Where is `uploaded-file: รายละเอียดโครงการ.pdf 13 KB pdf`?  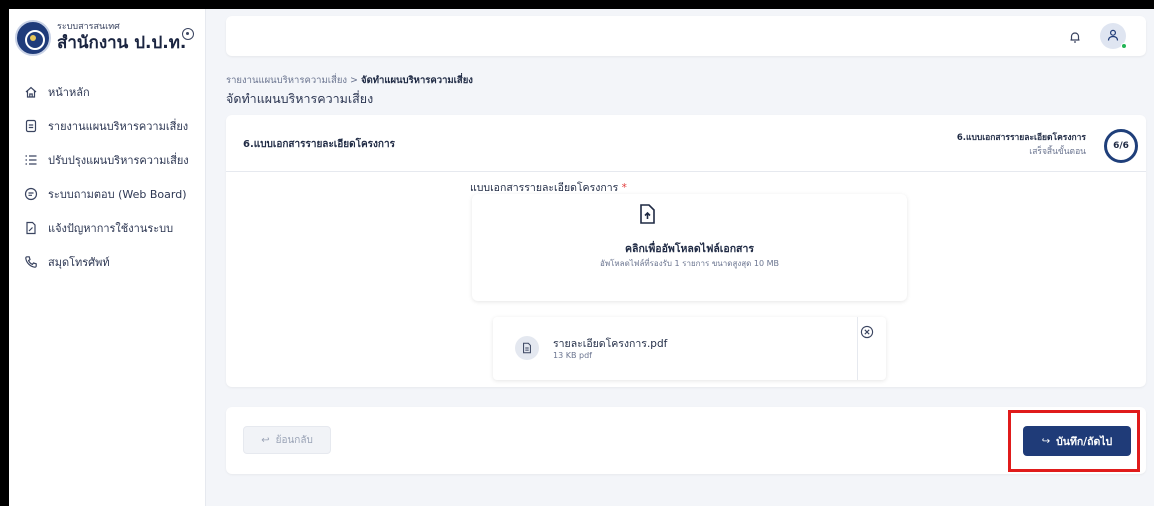
uploaded-file: รายละเอียดโครงการ.pdf 13 KB pdf is located at coordinates (689, 348).